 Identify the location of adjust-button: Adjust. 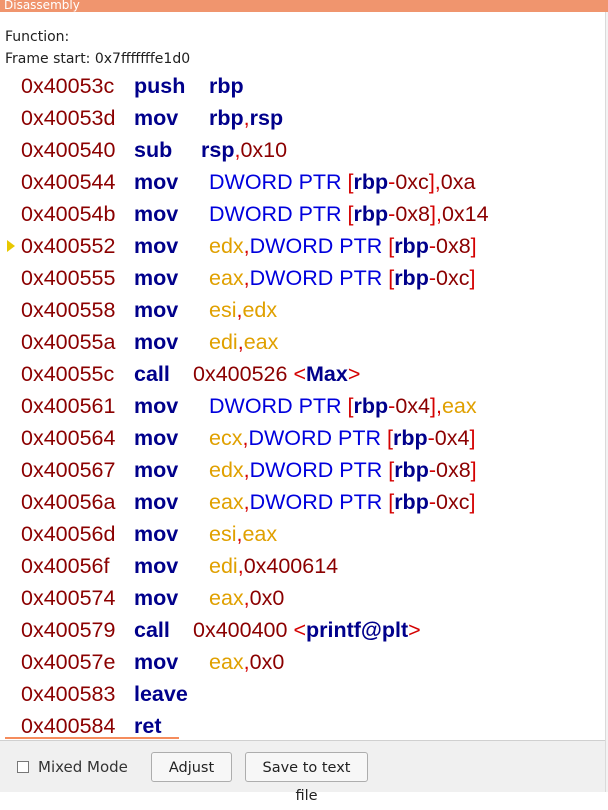
(191, 767).